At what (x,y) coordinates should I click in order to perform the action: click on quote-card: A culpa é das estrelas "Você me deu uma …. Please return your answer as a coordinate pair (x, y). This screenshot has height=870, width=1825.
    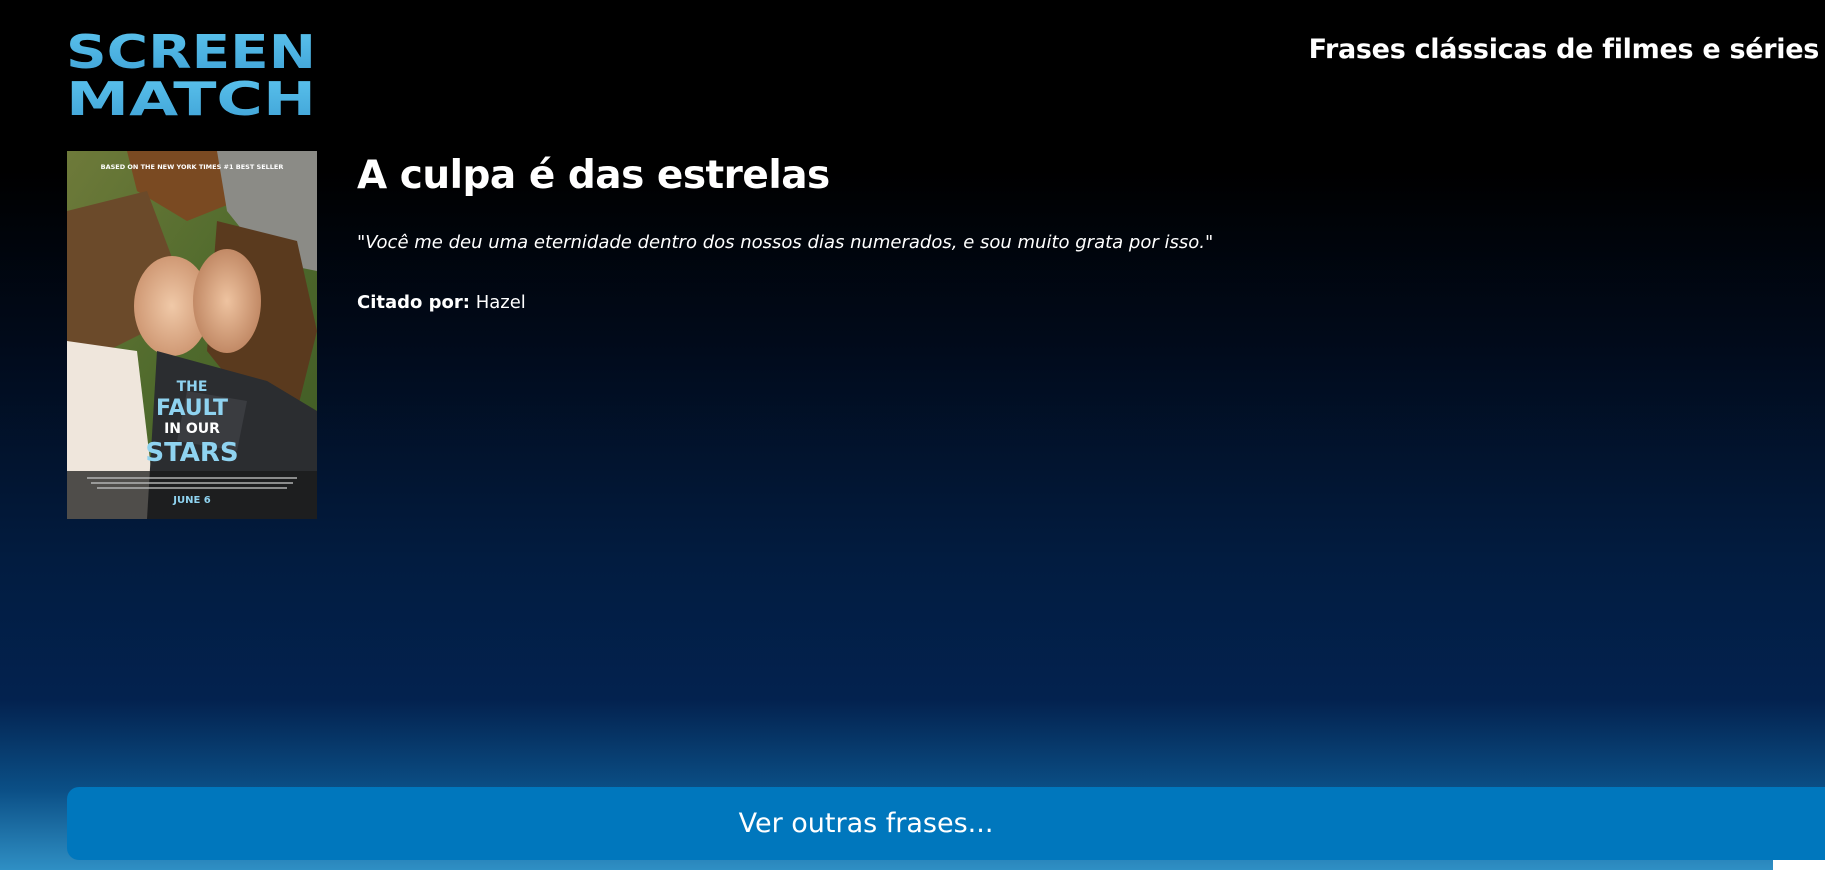
    Looking at the image, I should click on (1057, 233).